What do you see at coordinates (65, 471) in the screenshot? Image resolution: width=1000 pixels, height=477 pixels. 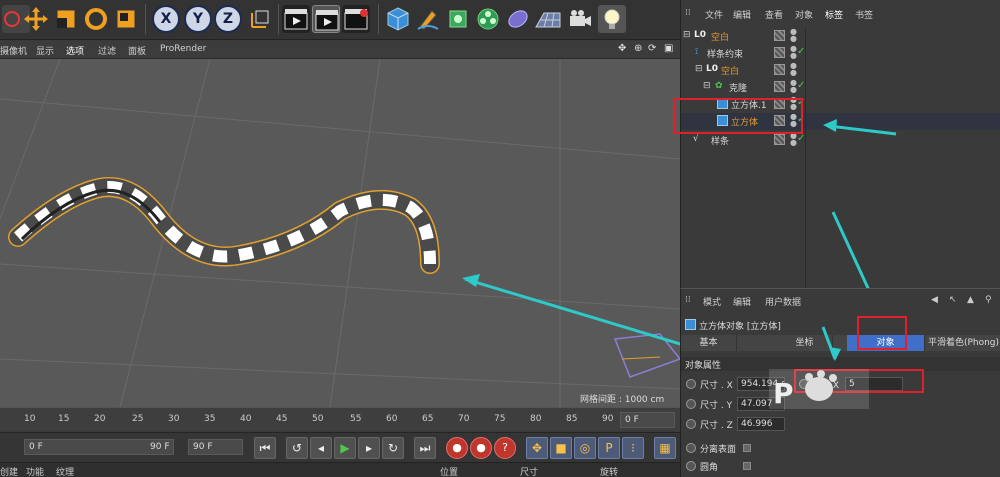 I see `material-menu-texture: 纹理` at bounding box center [65, 471].